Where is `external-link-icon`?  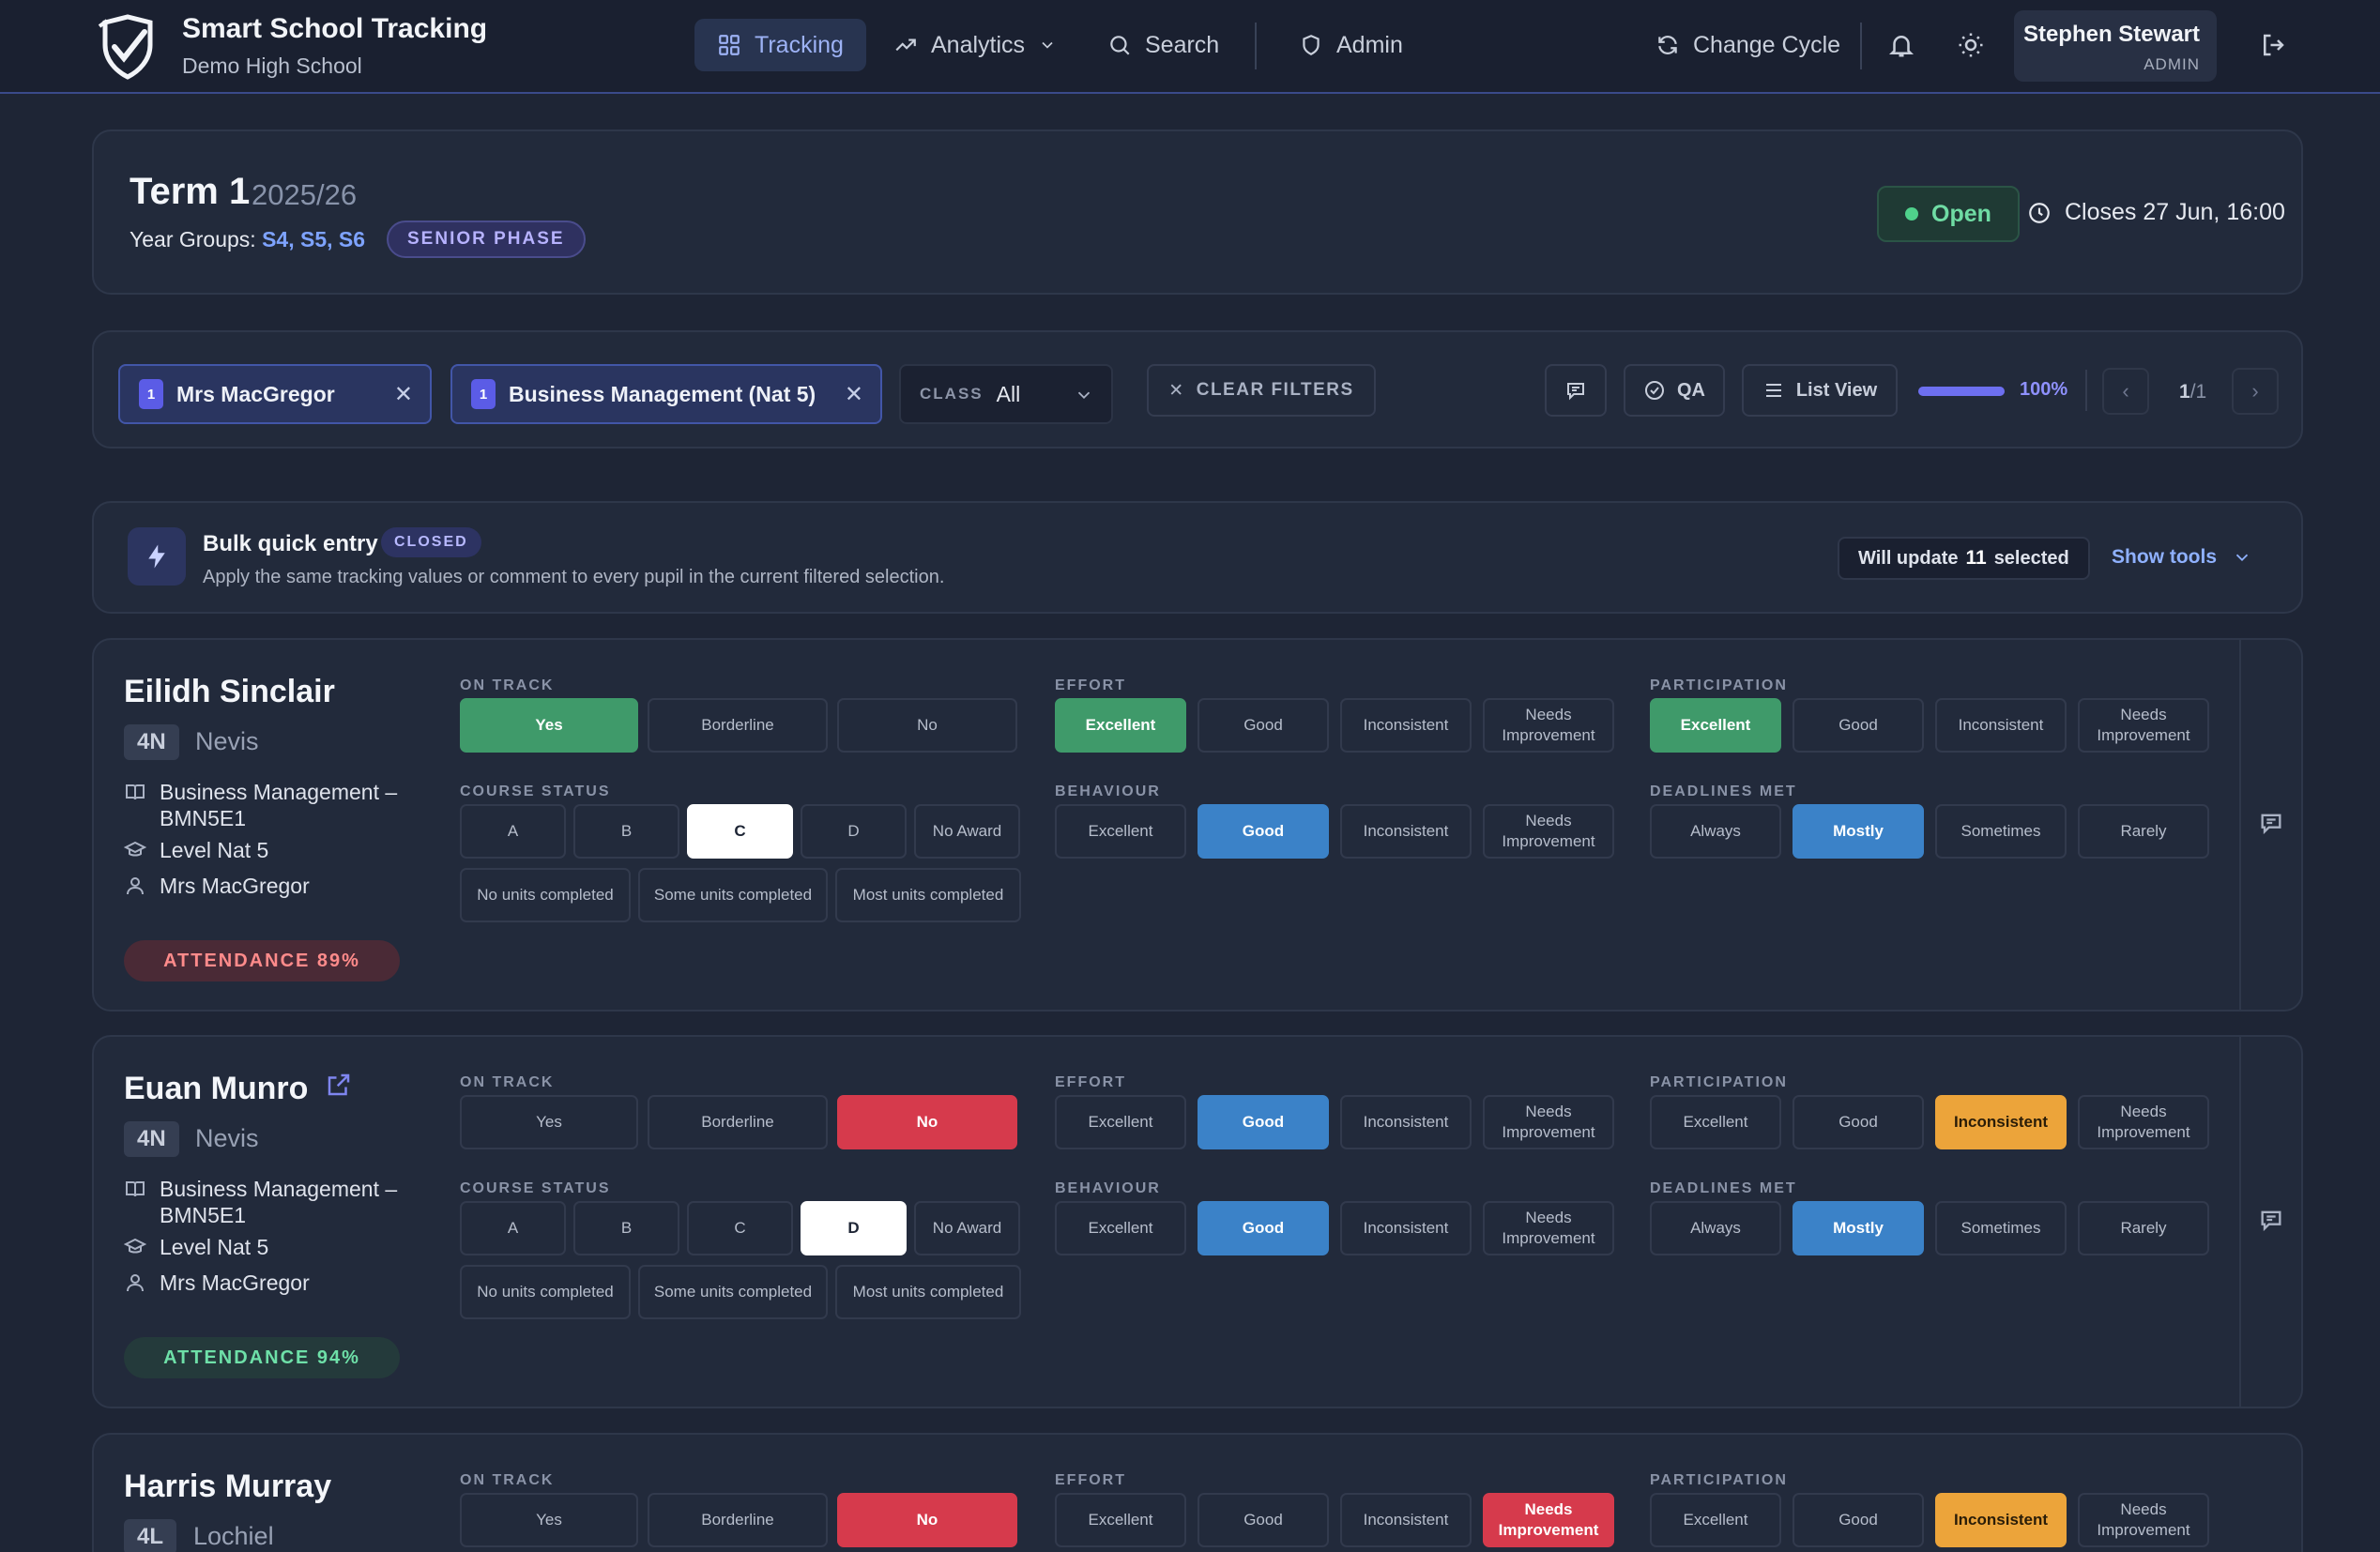
external-link-icon is located at coordinates (339, 1089).